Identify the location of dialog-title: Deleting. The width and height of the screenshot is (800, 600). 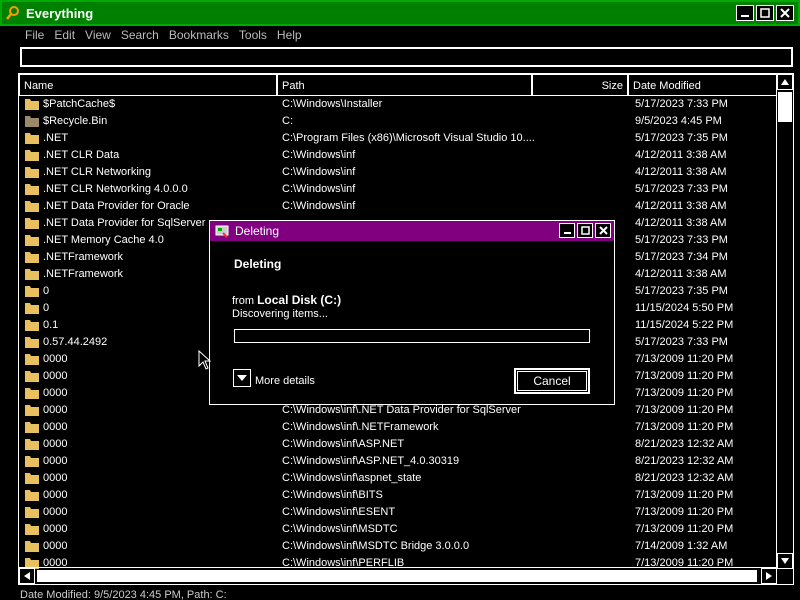
(257, 231).